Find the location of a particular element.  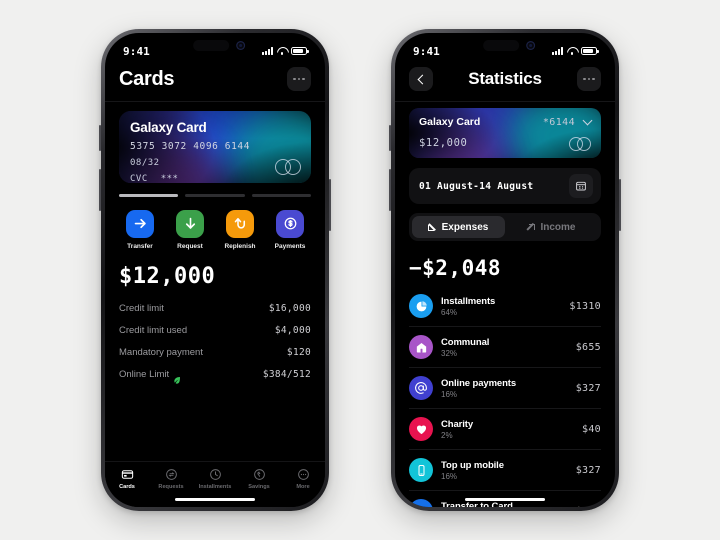

info-value: $120 is located at coordinates (298, 353).